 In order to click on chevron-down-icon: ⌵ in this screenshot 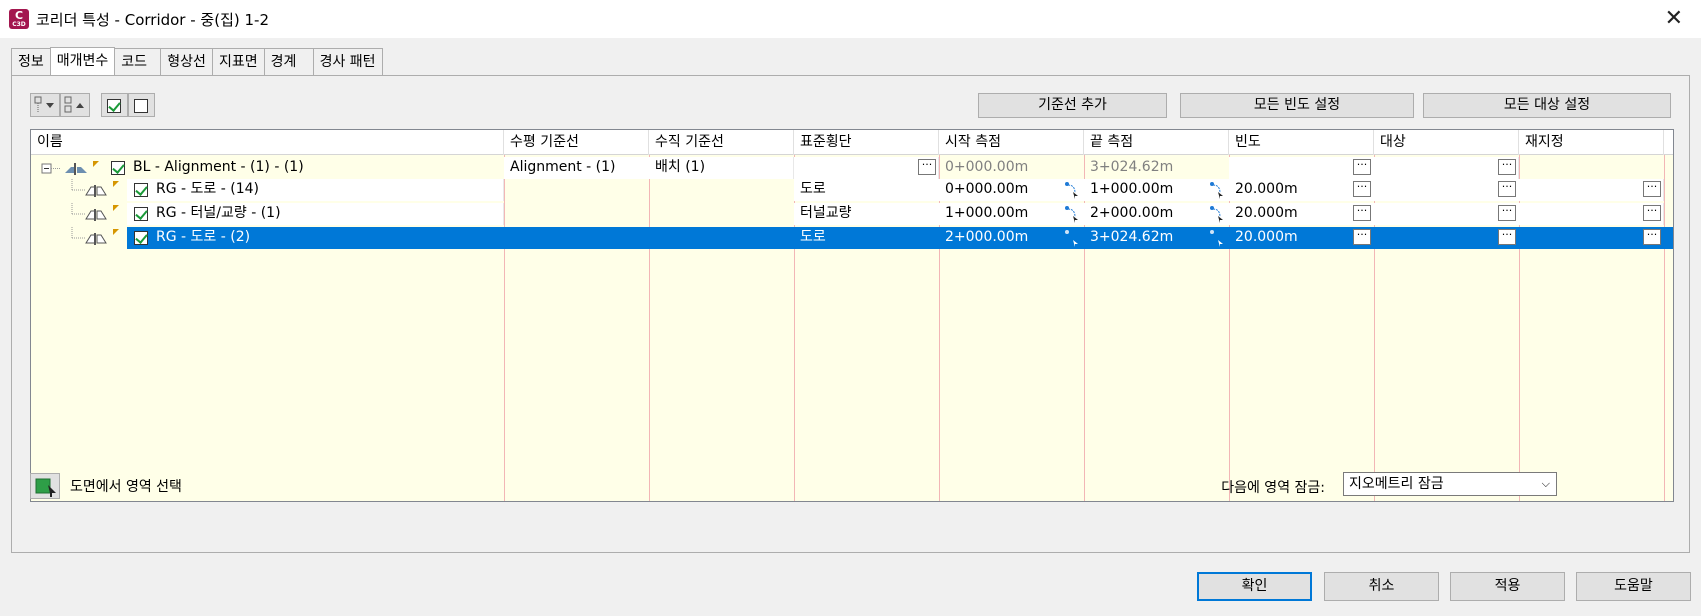, I will do `click(1545, 483)`.